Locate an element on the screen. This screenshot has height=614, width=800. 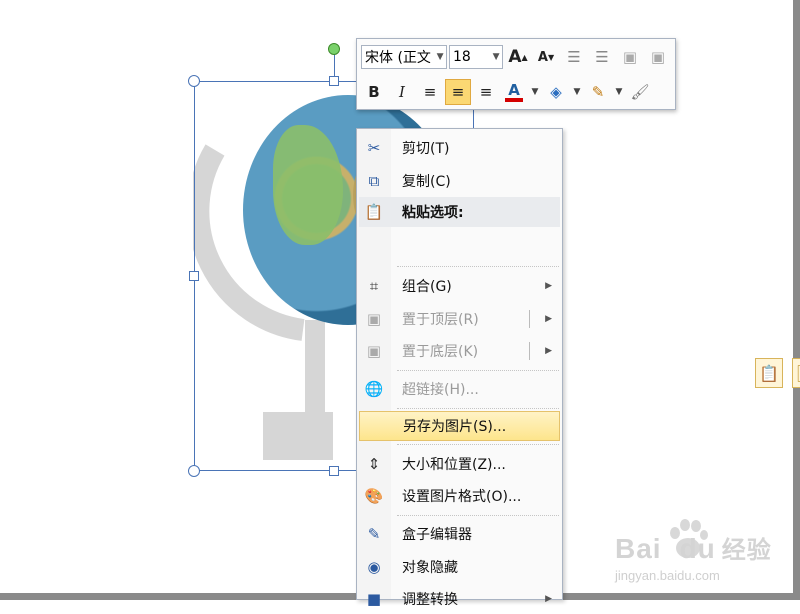
decrease-indent-icon: ☰ is located at coordinates (574, 57).